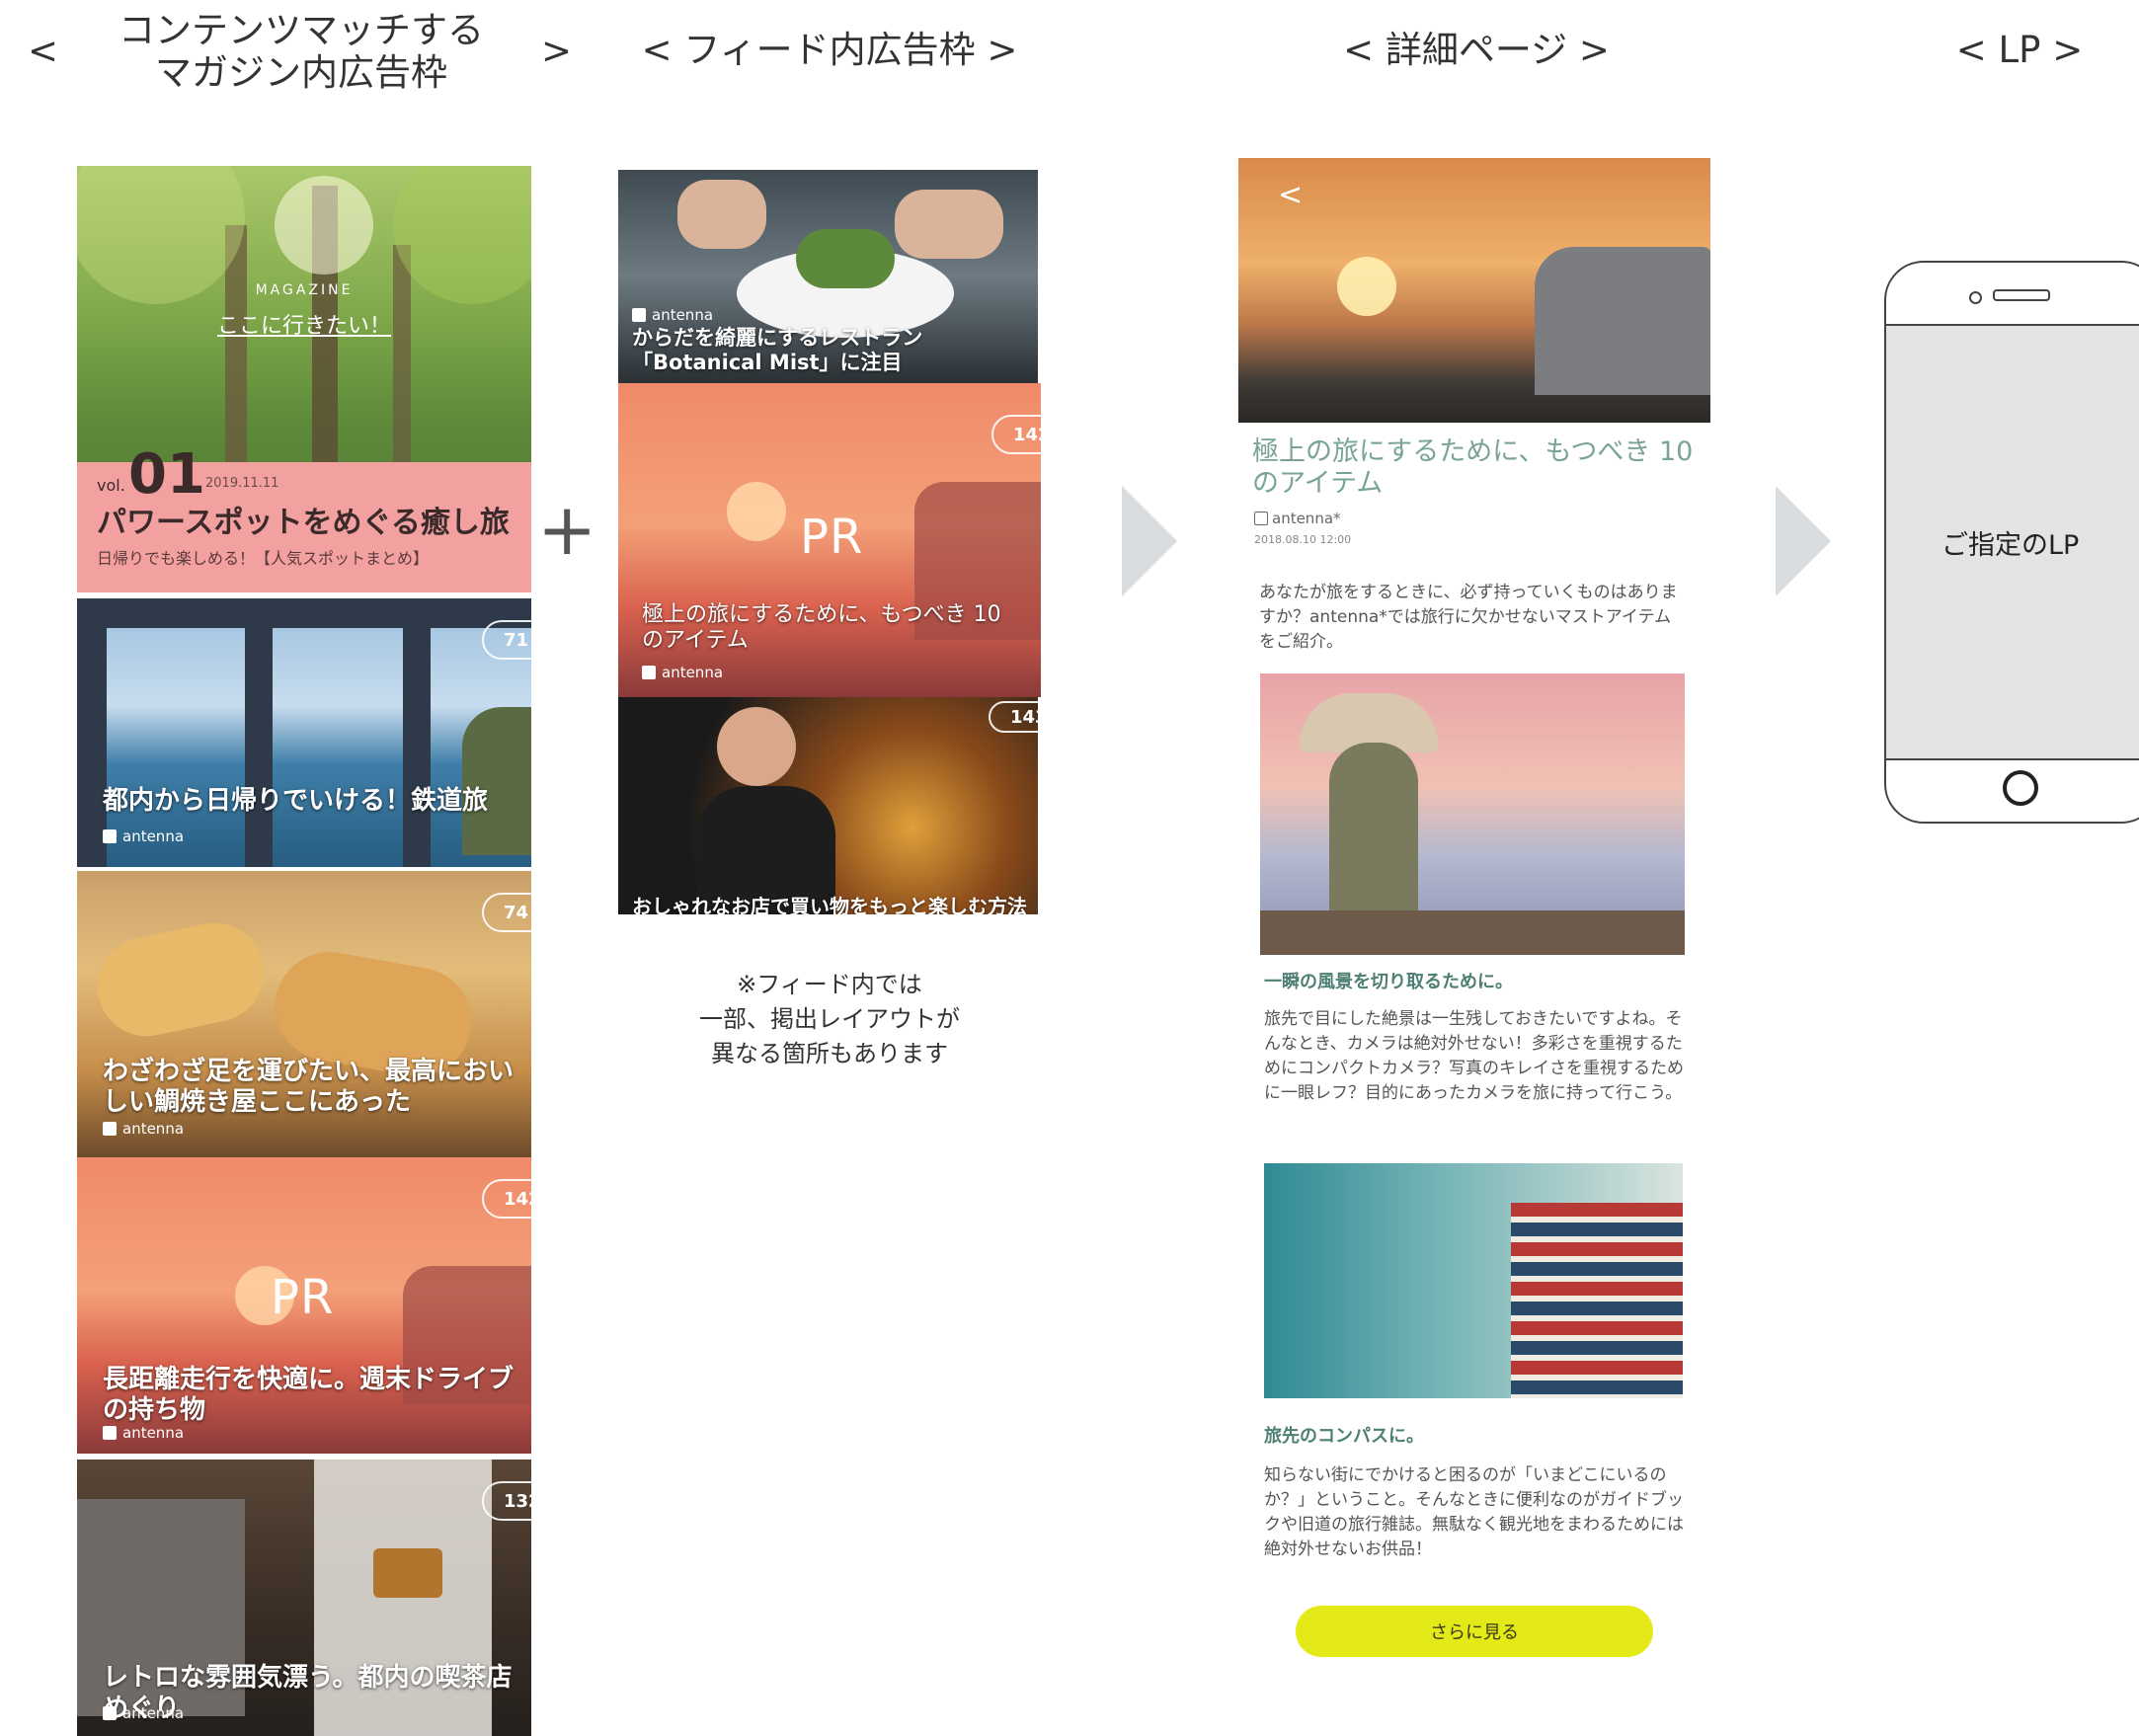  Describe the element at coordinates (1975, 297) in the screenshot. I see `front-camera-icon` at that location.